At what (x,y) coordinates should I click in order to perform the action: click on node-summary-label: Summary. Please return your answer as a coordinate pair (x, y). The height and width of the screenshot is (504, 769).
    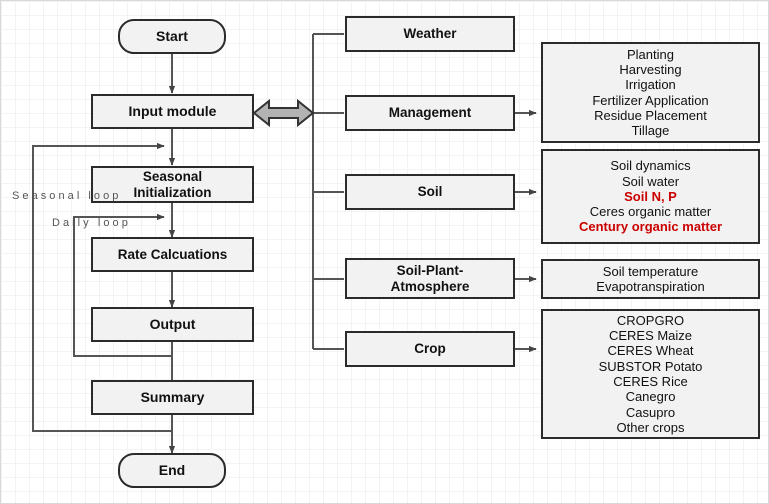
    Looking at the image, I should click on (172, 397).